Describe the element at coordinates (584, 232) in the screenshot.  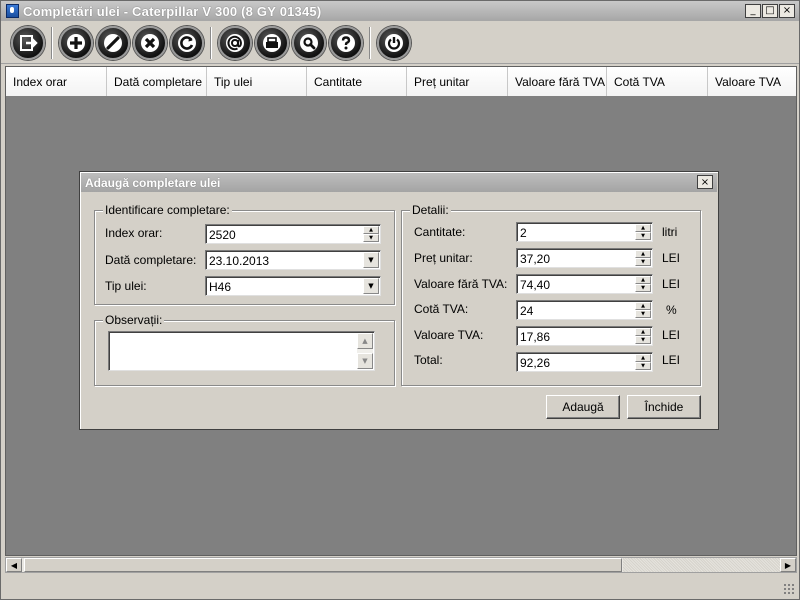
I see `quantity-input: 2 ▲ ▼` at that location.